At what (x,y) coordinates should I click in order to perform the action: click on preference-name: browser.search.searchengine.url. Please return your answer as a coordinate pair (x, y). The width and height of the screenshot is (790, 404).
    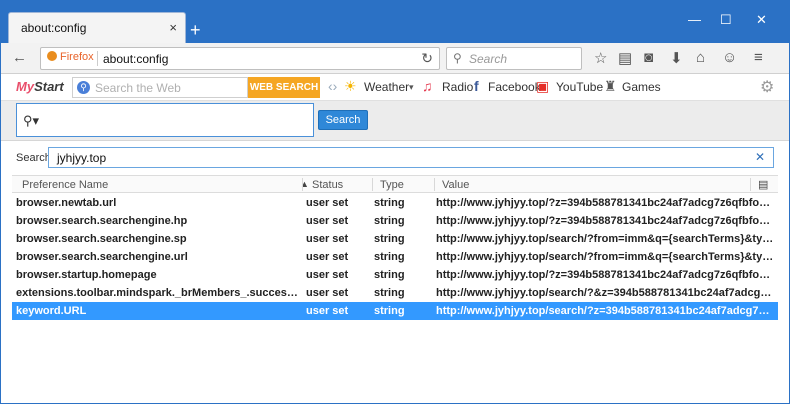
    Looking at the image, I should click on (102, 257).